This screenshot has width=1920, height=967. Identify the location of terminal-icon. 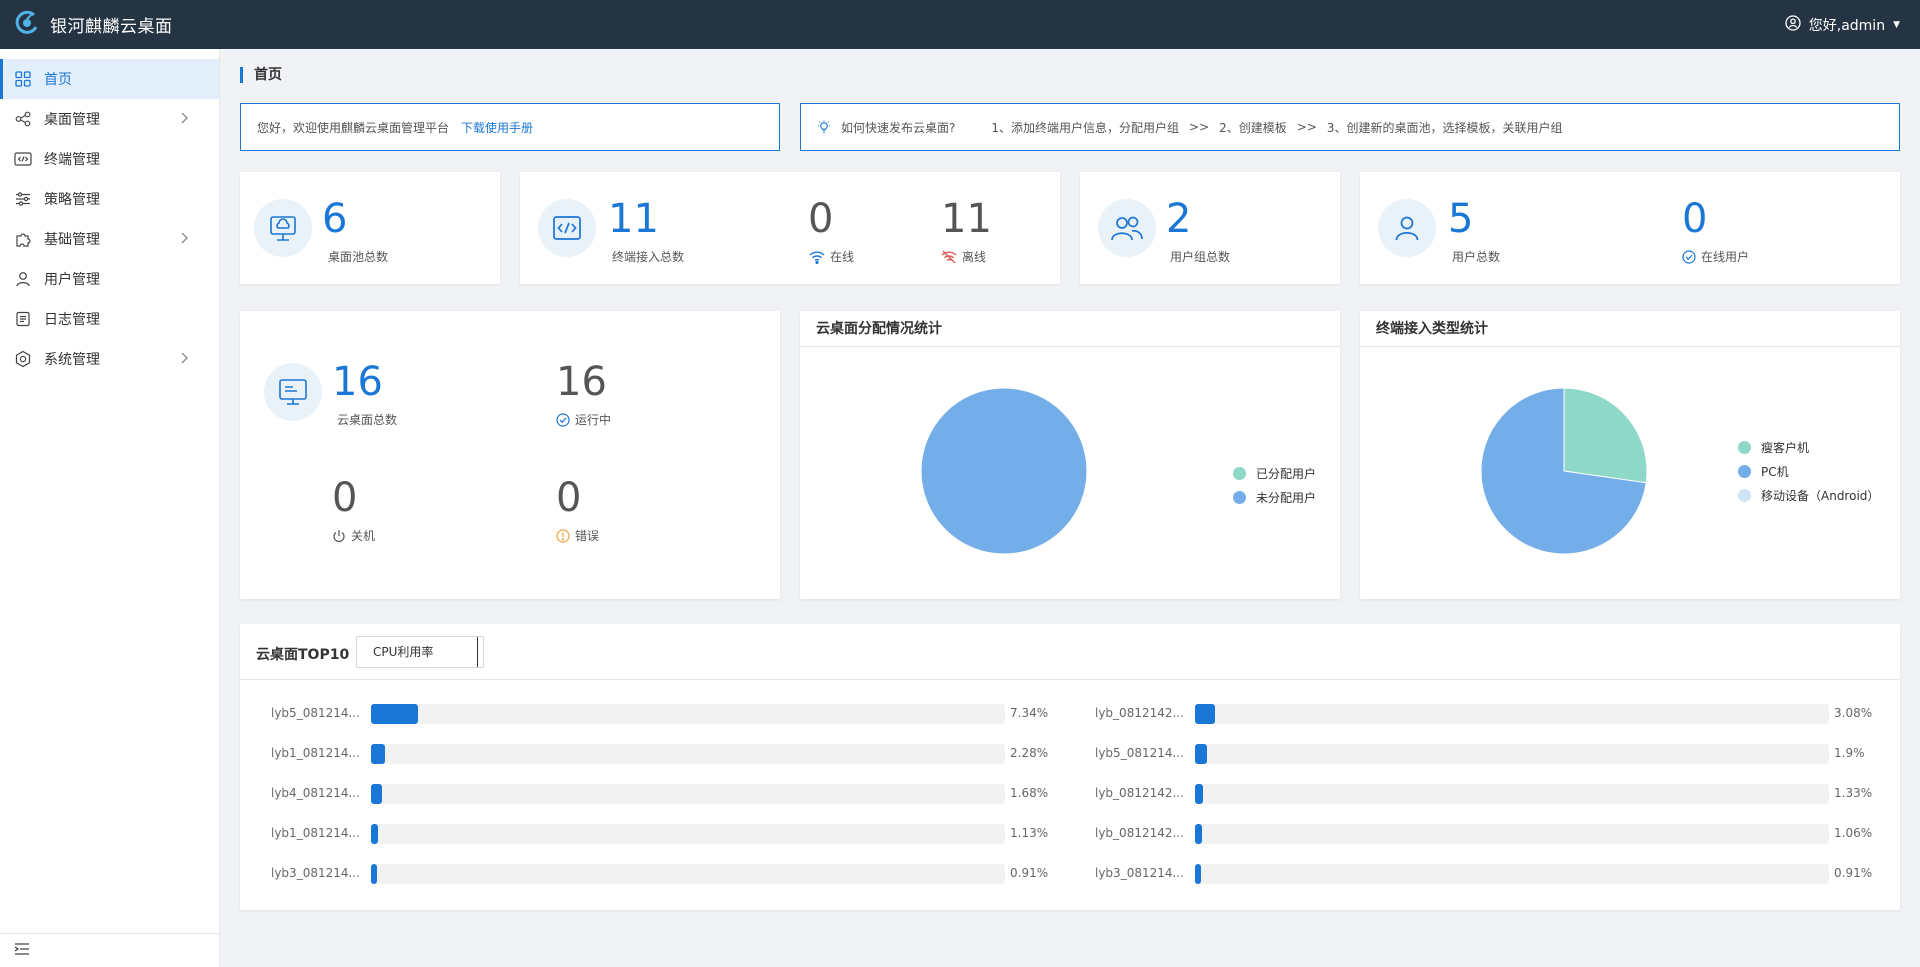
(23, 159).